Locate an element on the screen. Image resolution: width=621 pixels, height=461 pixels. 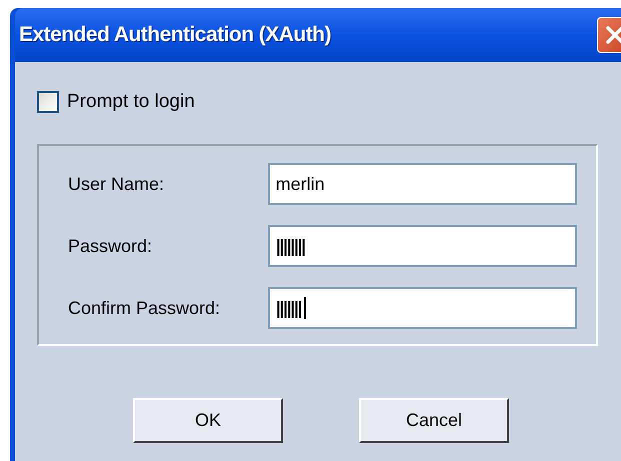
dialog-button: Cancel is located at coordinates (434, 420).